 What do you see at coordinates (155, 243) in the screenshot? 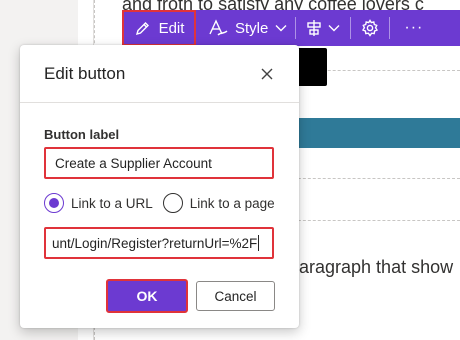
I see `url-input-value: unt/Login/Register?returnUrl=%2F` at bounding box center [155, 243].